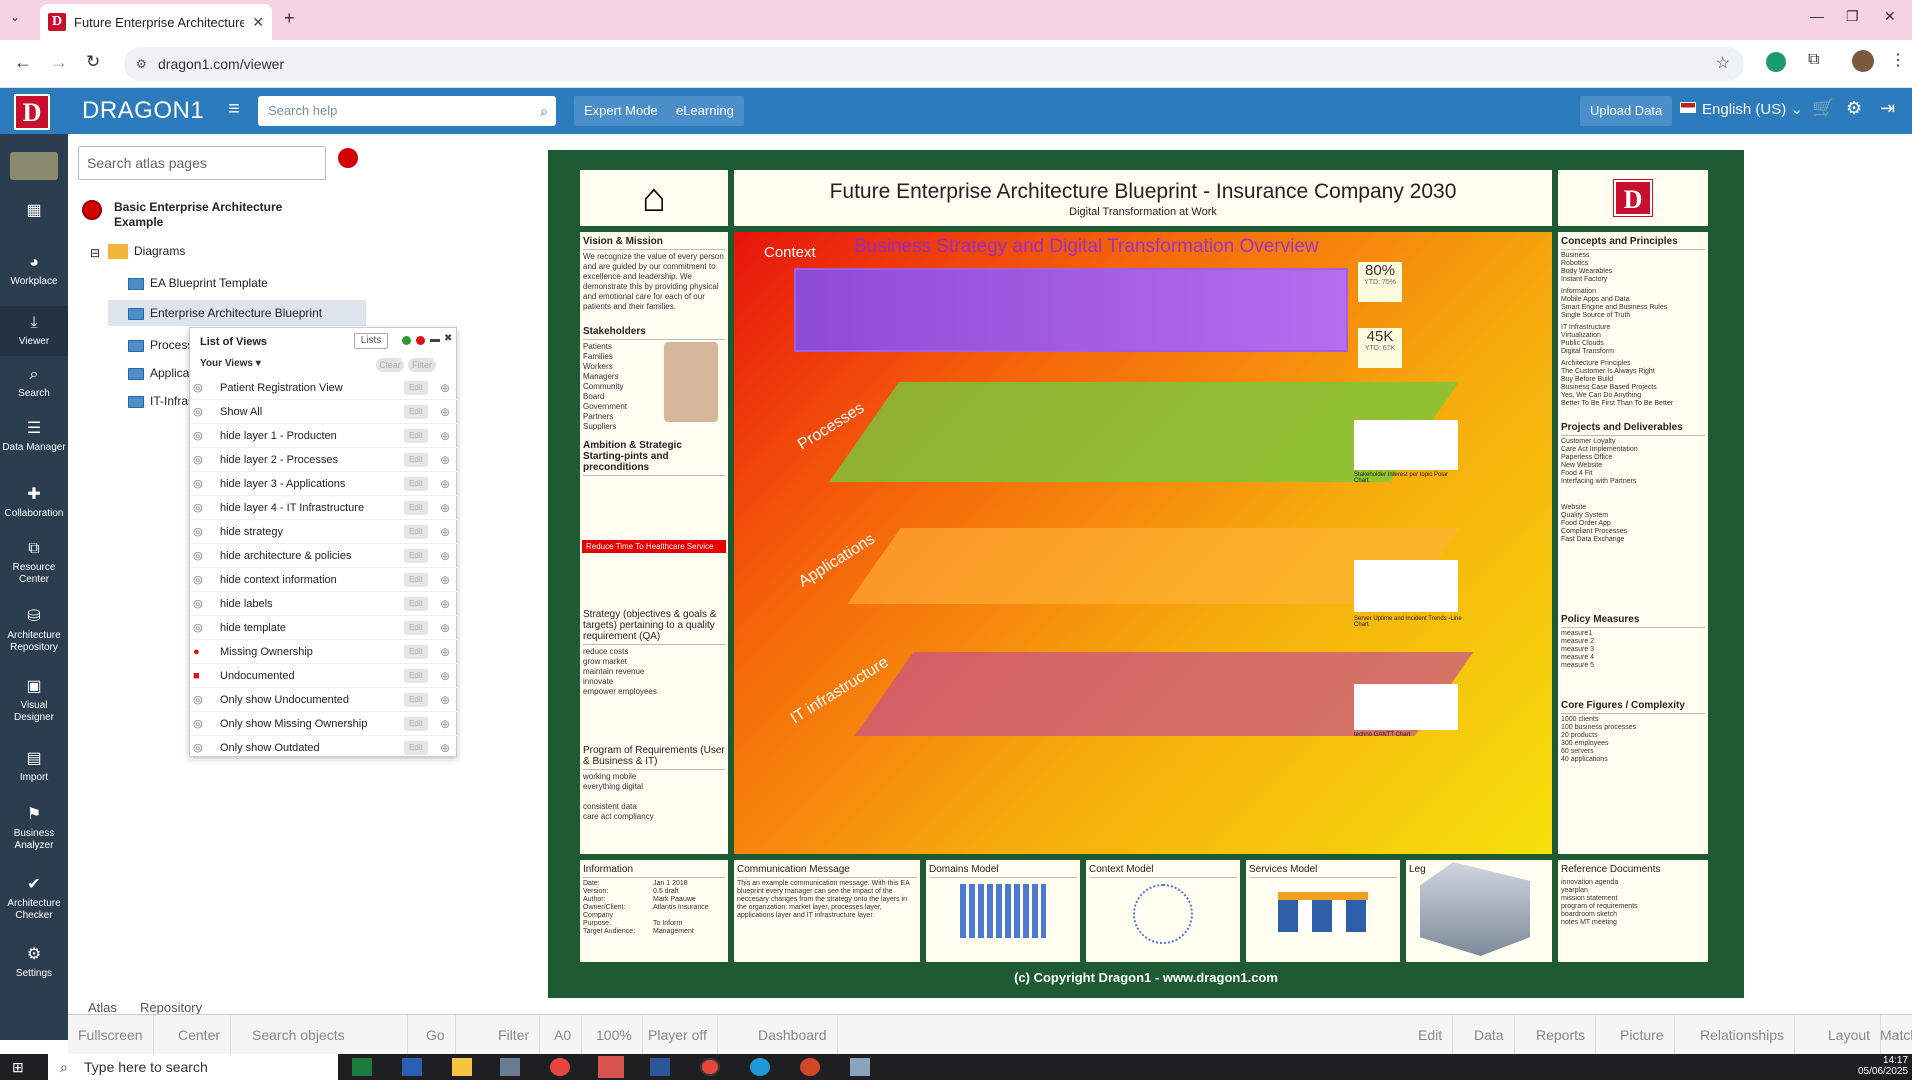 This screenshot has height=1080, width=1912. I want to click on file-explorer-icon, so click(462, 1067).